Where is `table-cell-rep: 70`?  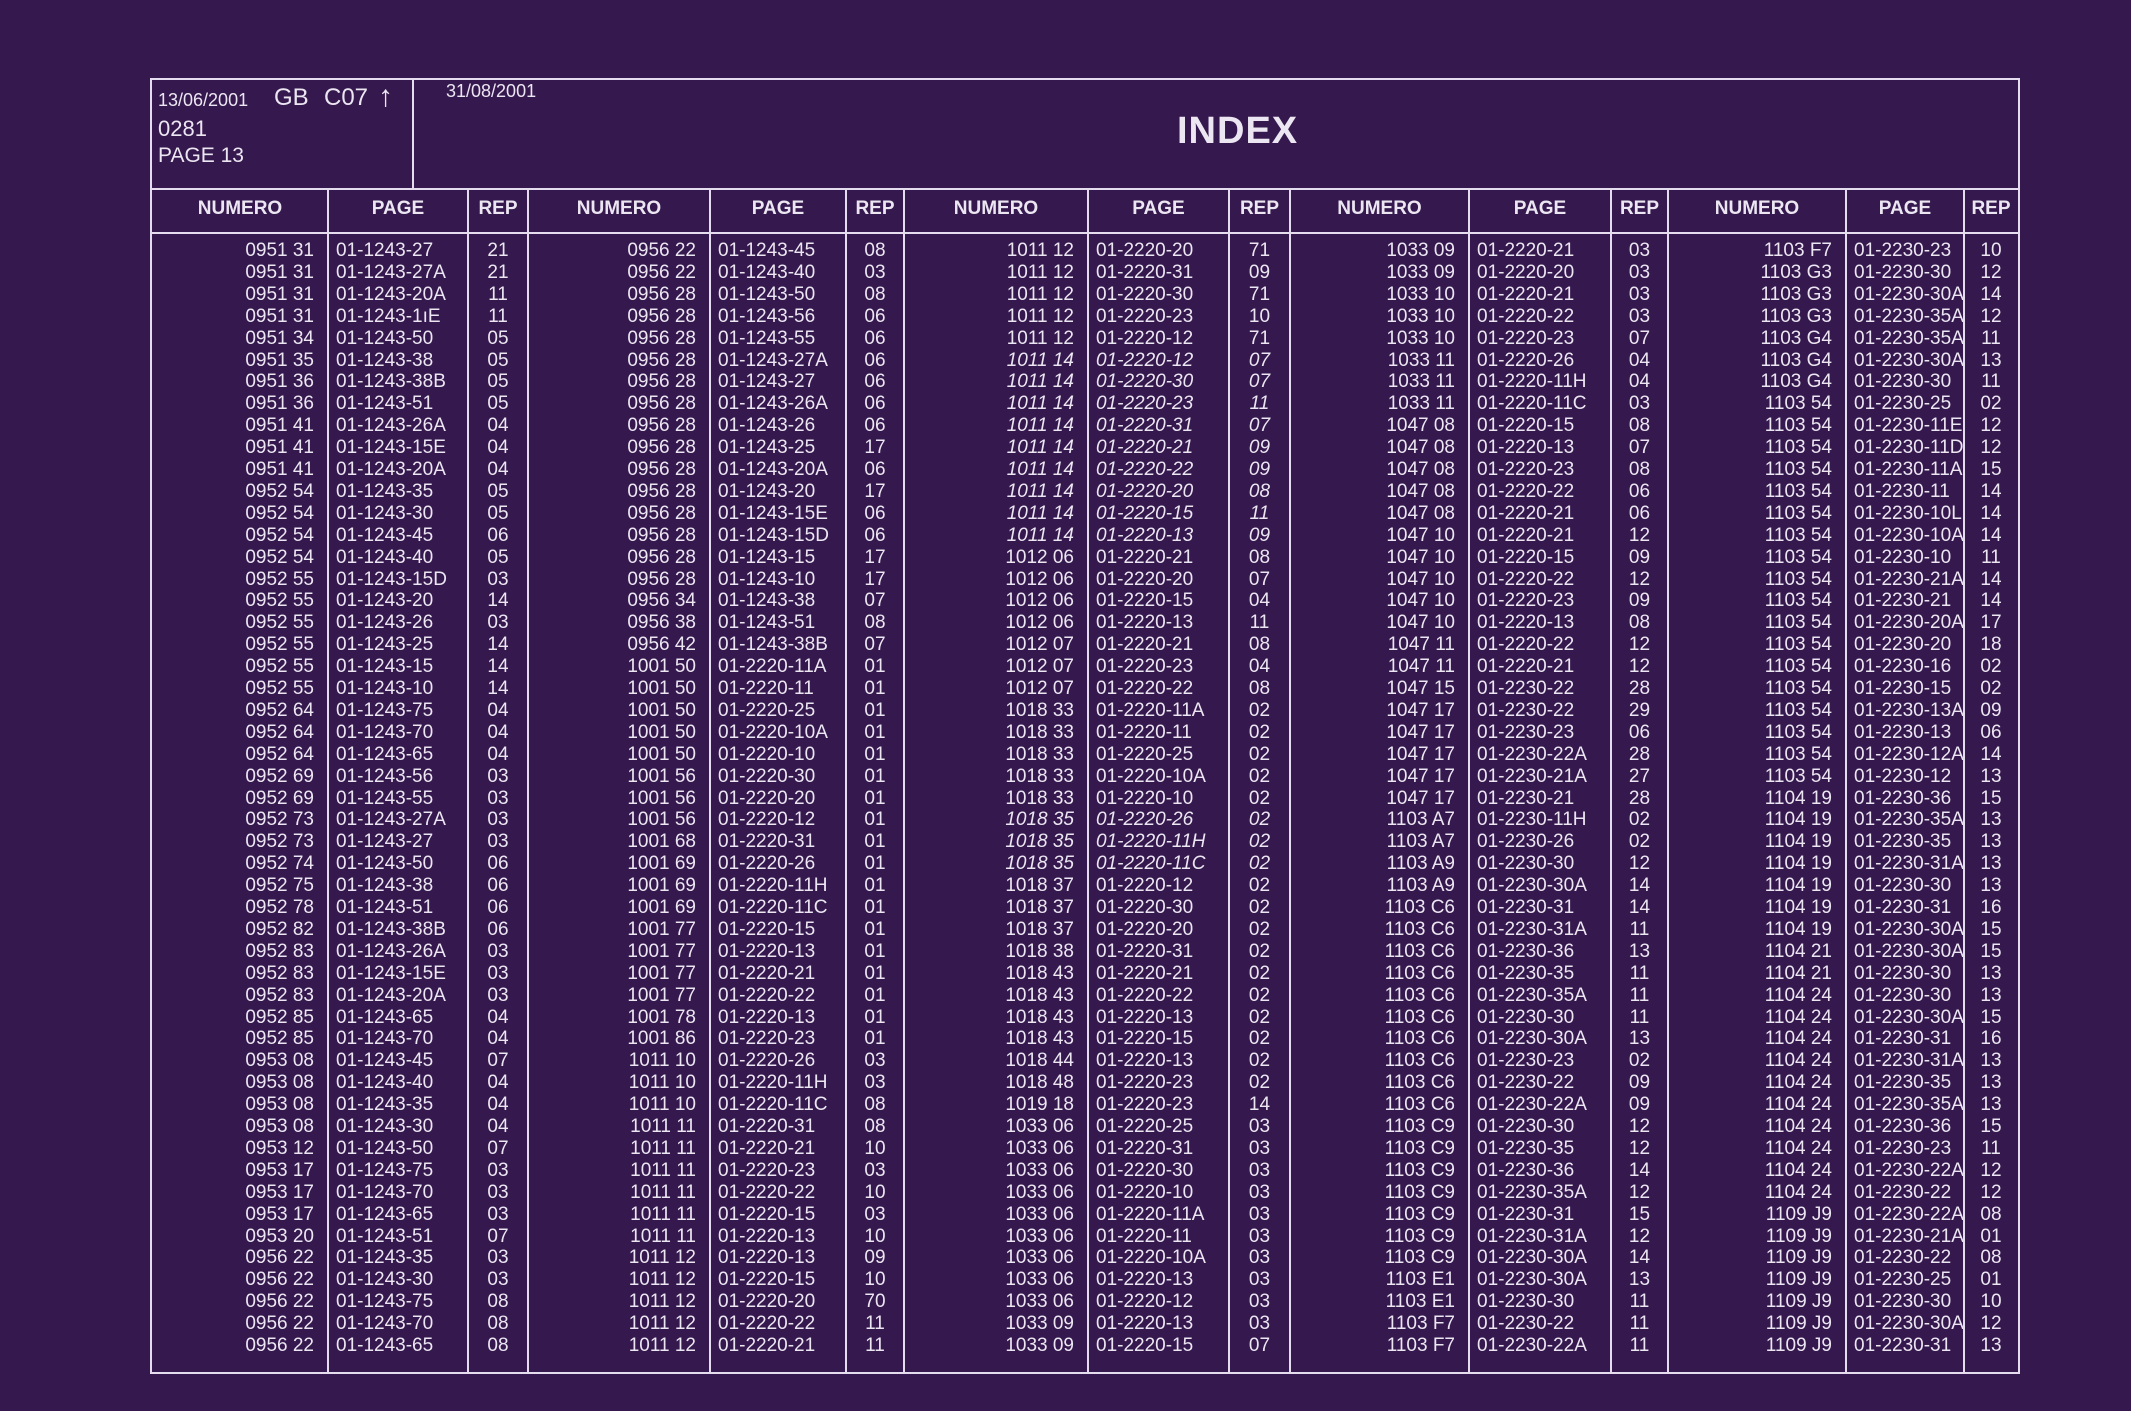
table-cell-rep: 70 is located at coordinates (875, 1302).